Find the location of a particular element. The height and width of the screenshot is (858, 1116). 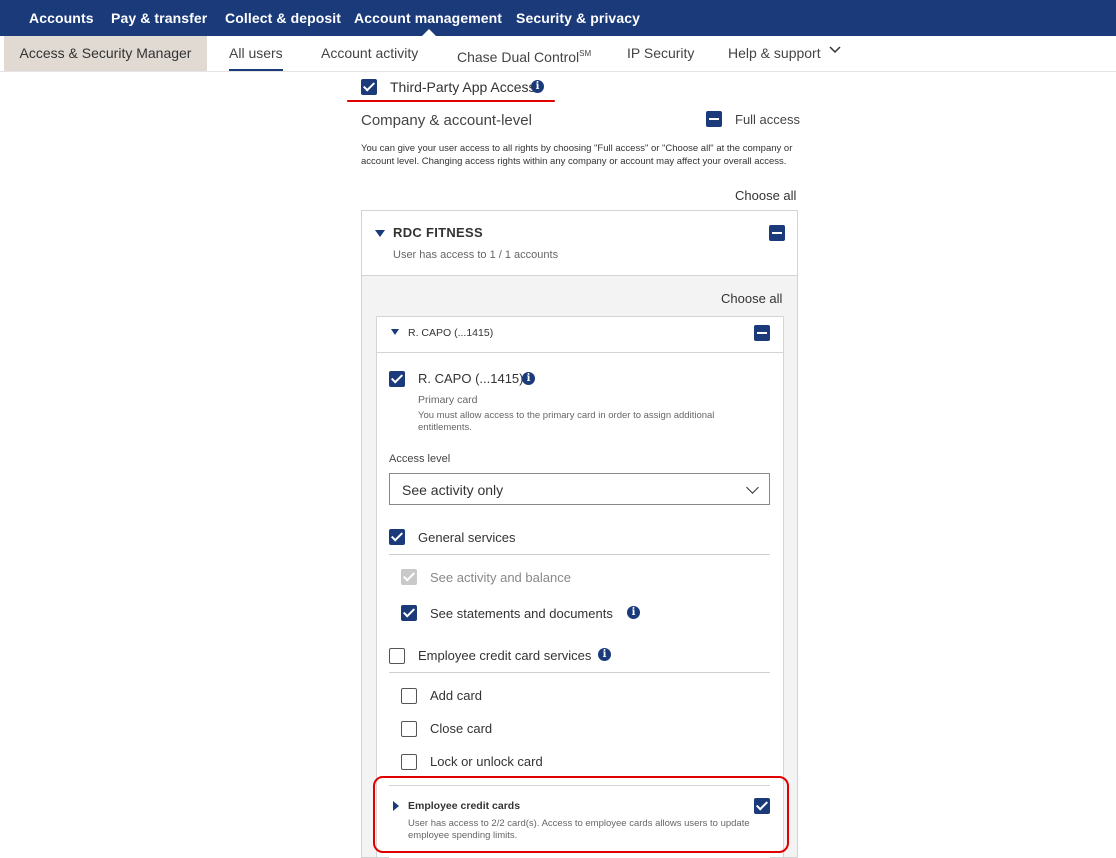

general-divider is located at coordinates (579, 554).